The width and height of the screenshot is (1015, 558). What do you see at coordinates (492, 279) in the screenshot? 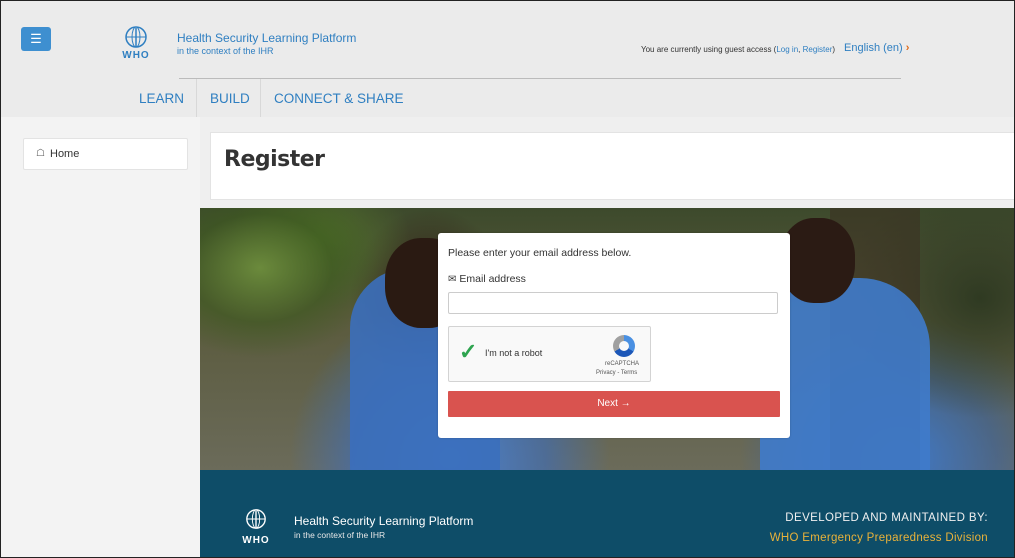
I see `email-label-text: Email address` at bounding box center [492, 279].